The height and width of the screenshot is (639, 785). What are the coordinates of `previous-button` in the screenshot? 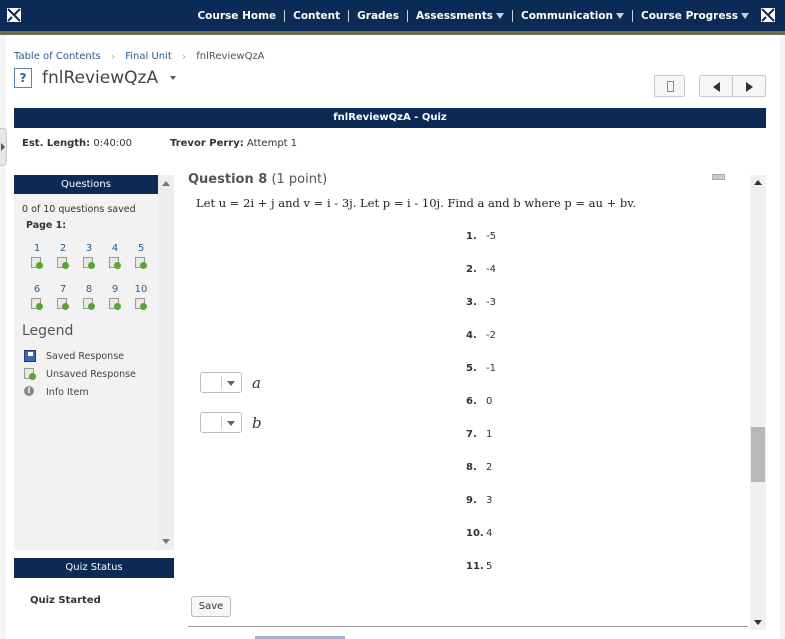 It's located at (716, 86).